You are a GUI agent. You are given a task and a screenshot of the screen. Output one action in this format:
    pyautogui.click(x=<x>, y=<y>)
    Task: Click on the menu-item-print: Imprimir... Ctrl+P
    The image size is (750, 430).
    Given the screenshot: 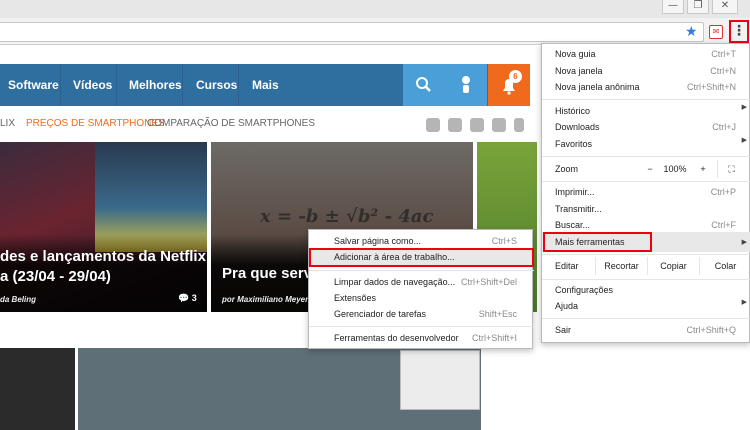 What is the action you would take?
    pyautogui.click(x=646, y=192)
    